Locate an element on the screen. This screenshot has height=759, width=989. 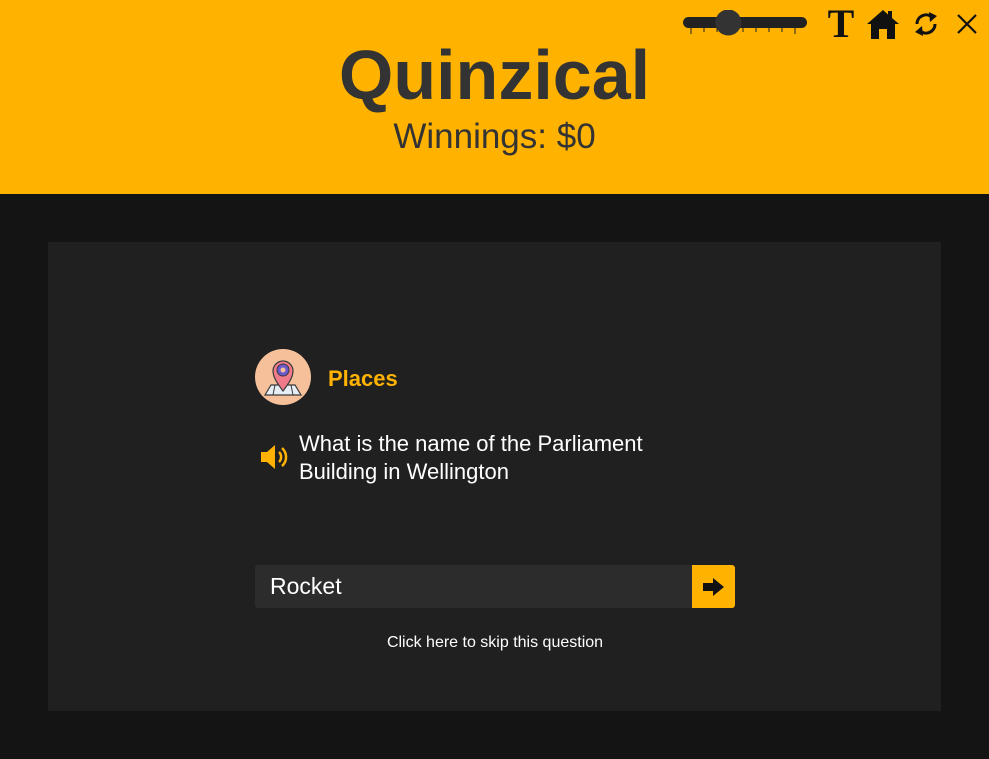
skip-question-link: Click here to skip this question is located at coordinates (495, 643).